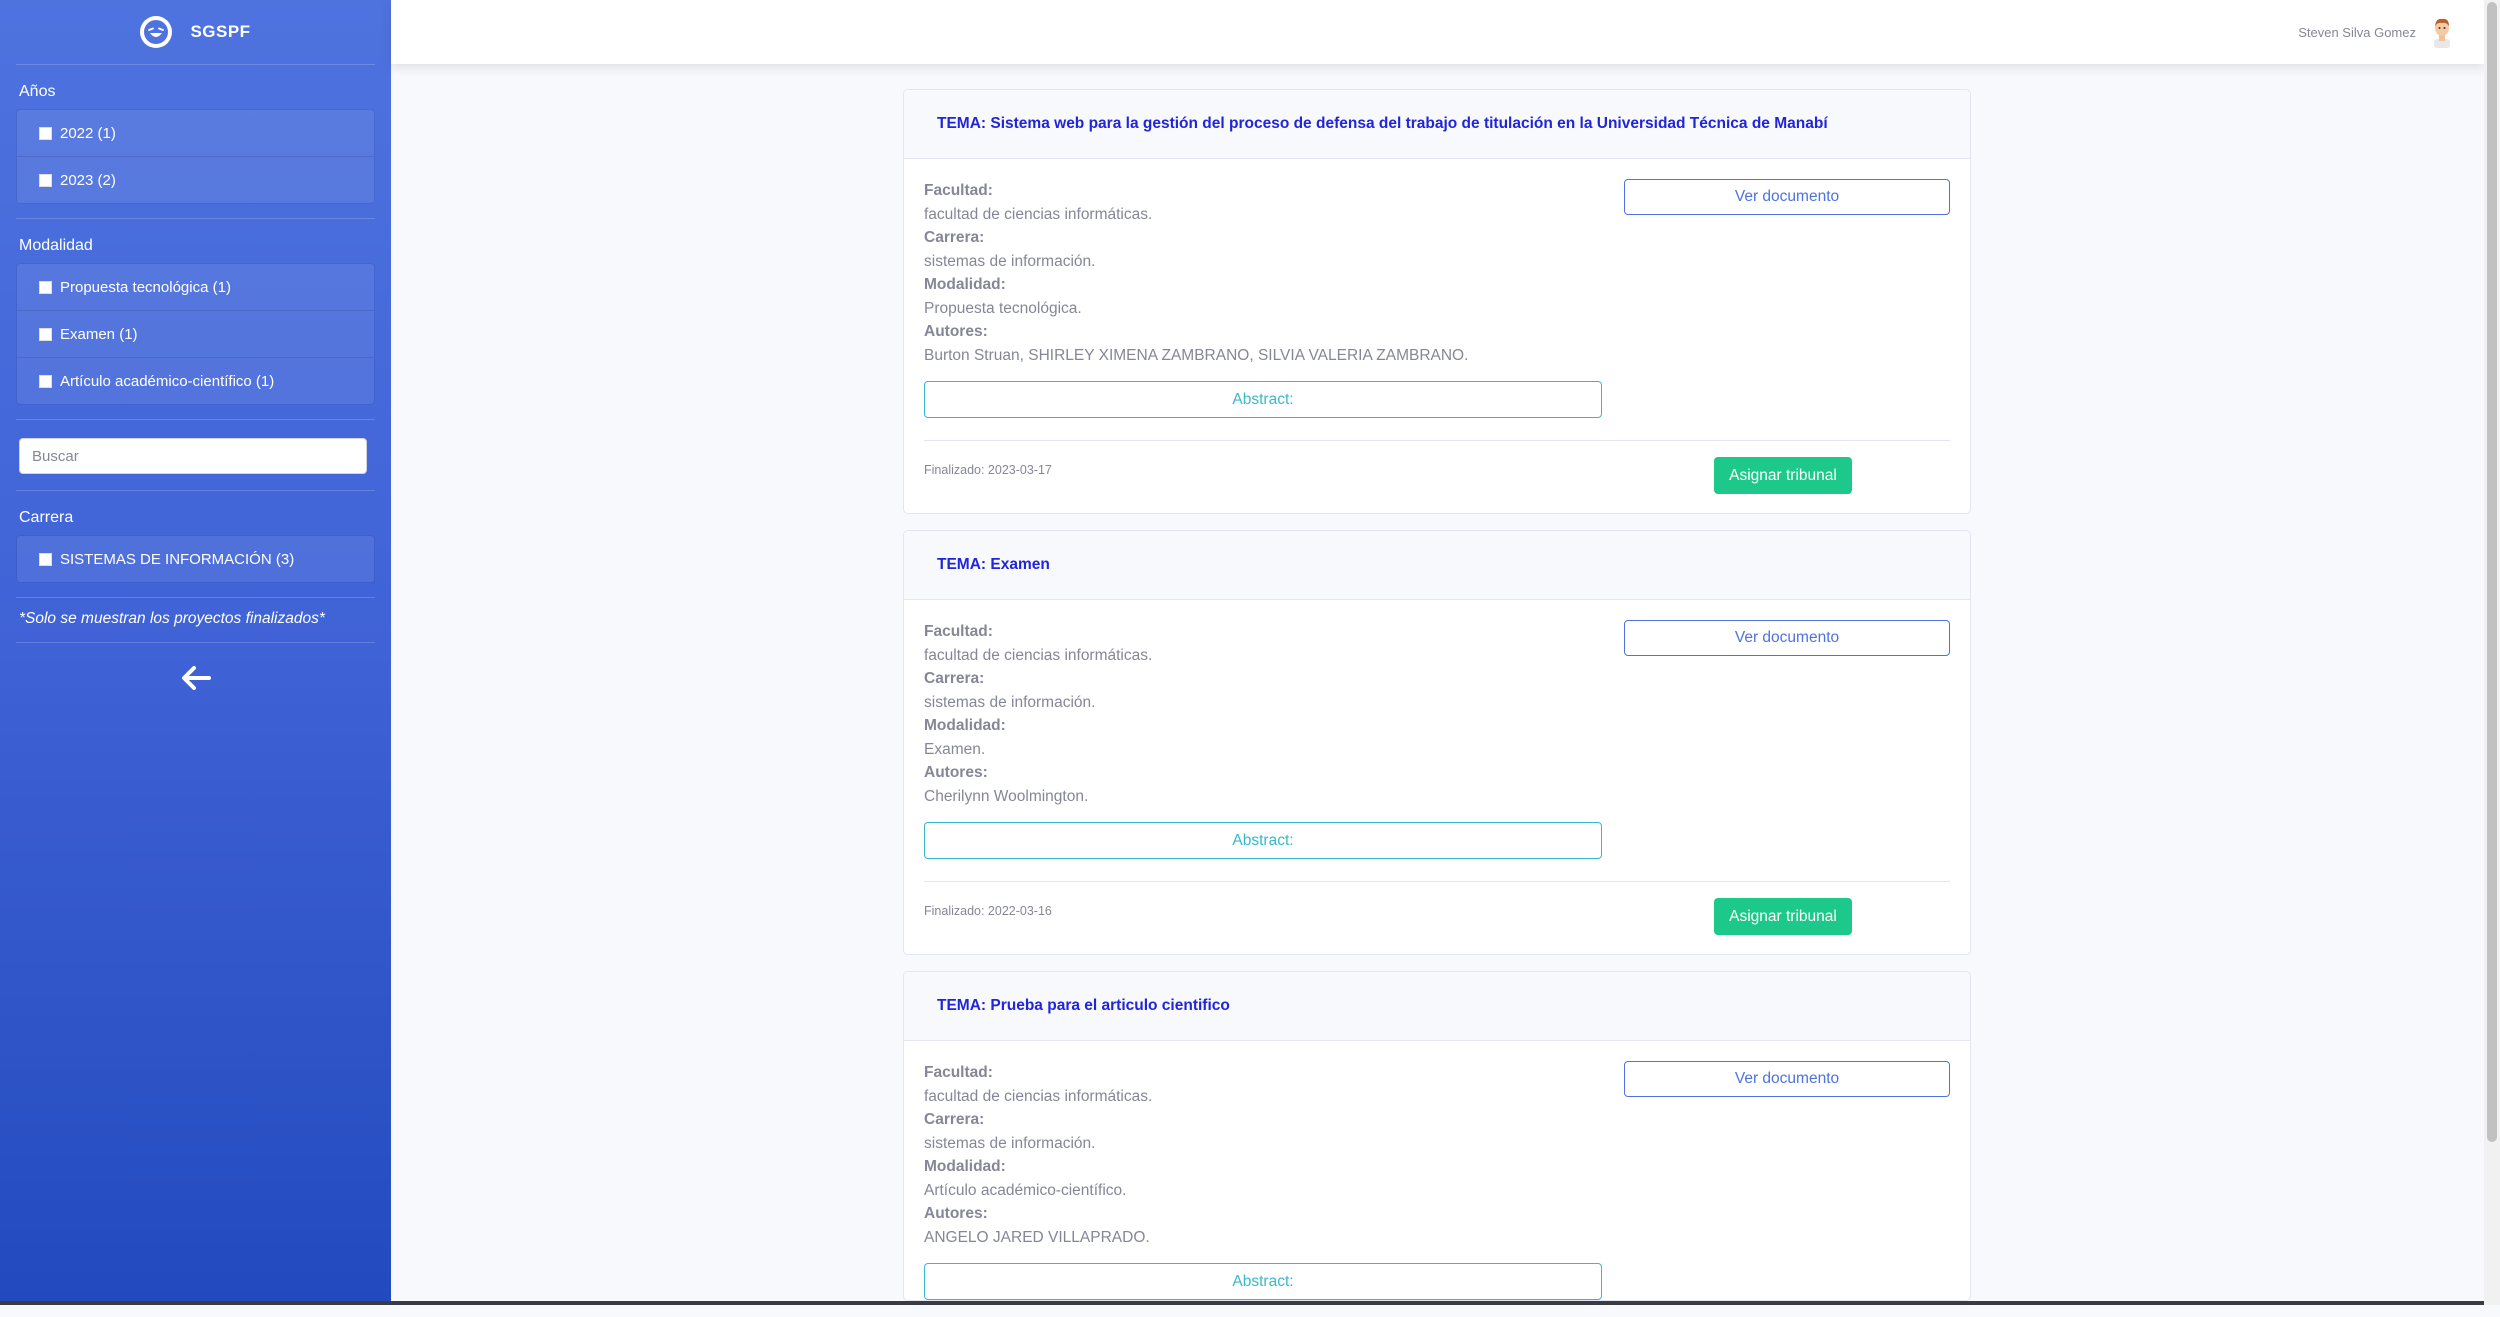 The width and height of the screenshot is (2500, 1317). What do you see at coordinates (37, 91) in the screenshot?
I see `years-heading: Años` at bounding box center [37, 91].